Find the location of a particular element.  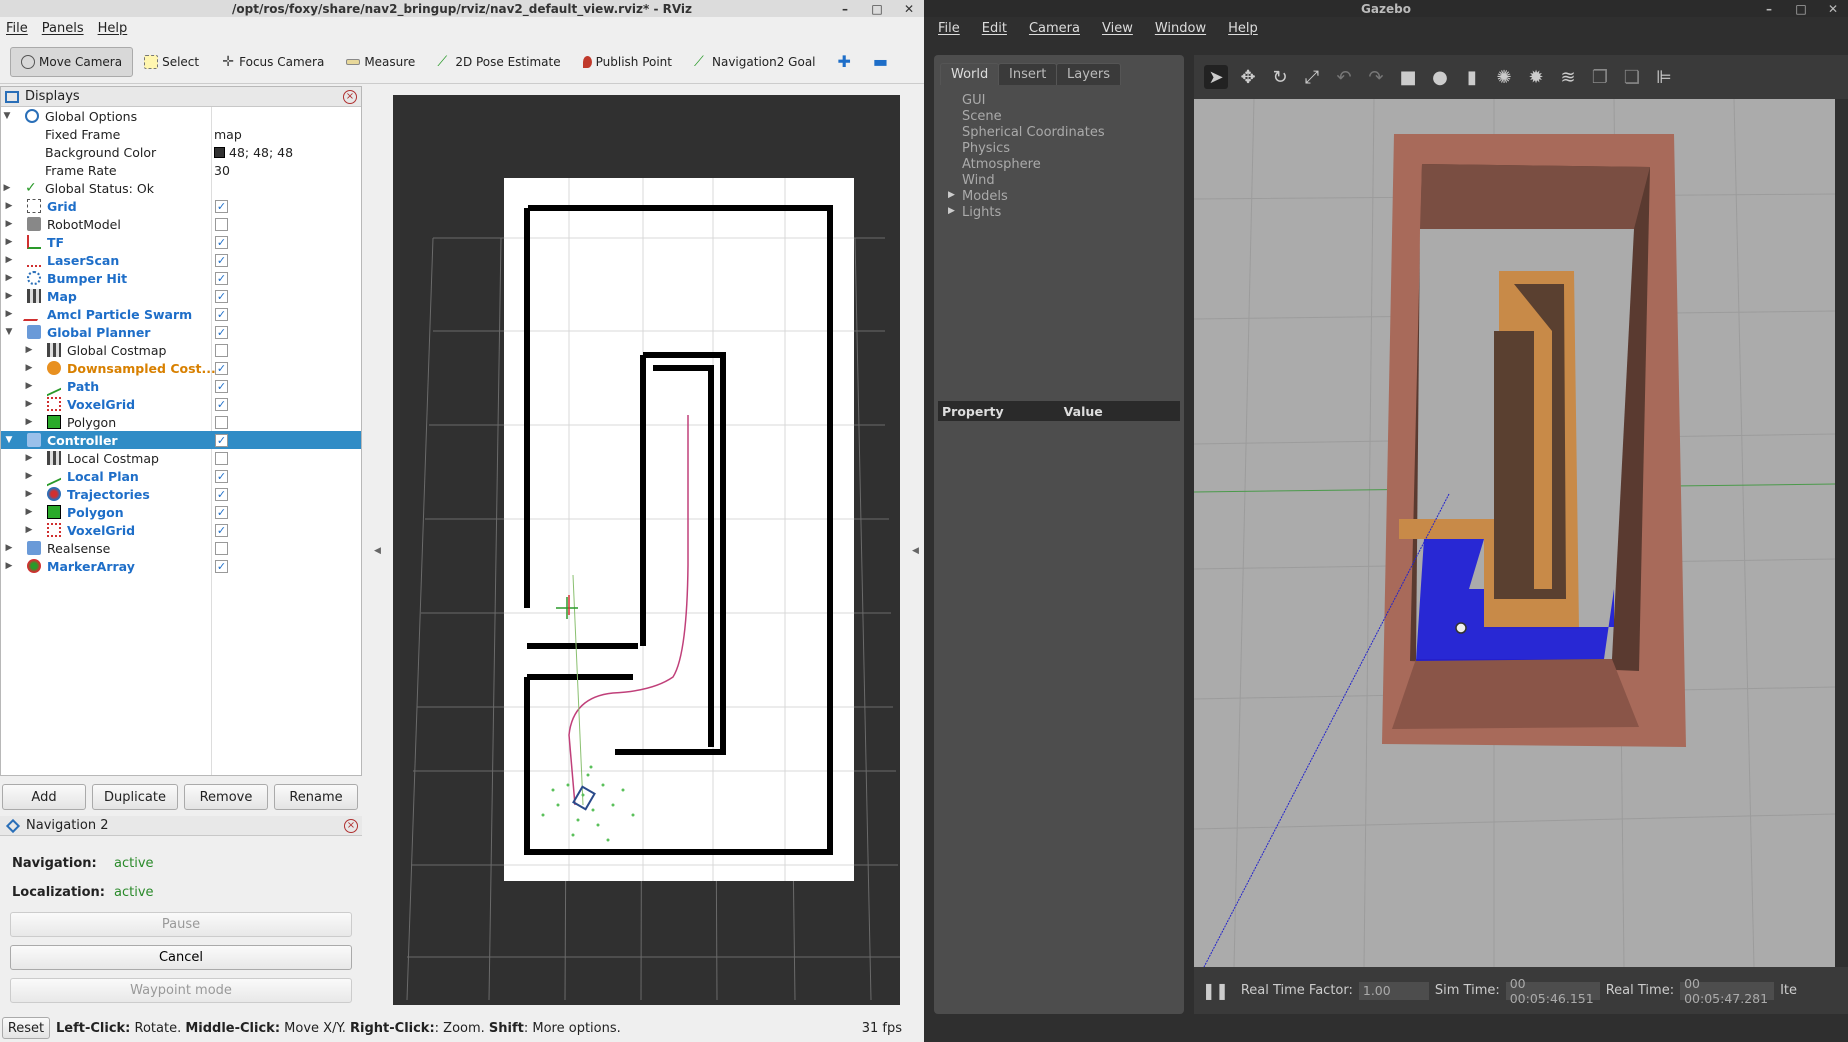

pause-icon: ❚❚ is located at coordinates (1215, 990).